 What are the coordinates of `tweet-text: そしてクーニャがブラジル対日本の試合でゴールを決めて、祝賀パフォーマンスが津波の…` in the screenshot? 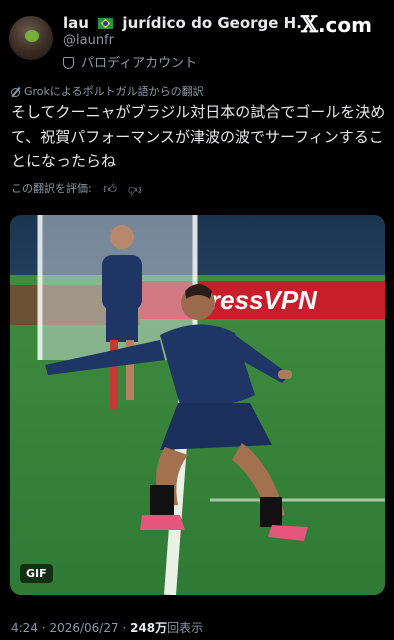 It's located at (198, 136).